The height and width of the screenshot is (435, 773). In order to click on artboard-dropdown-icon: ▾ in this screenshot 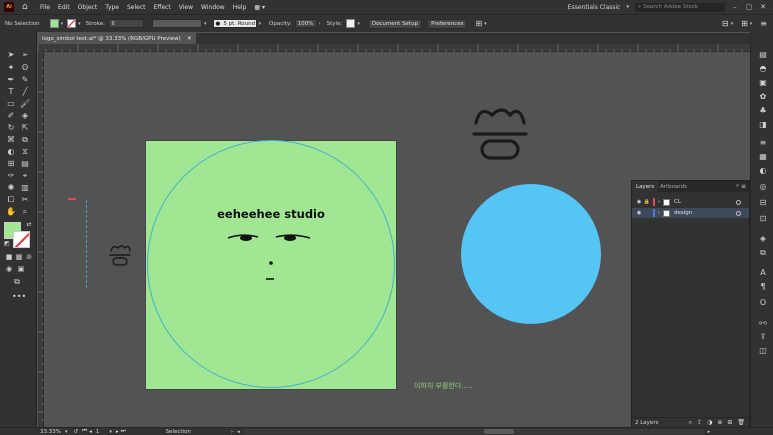, I will do `click(110, 432)`.